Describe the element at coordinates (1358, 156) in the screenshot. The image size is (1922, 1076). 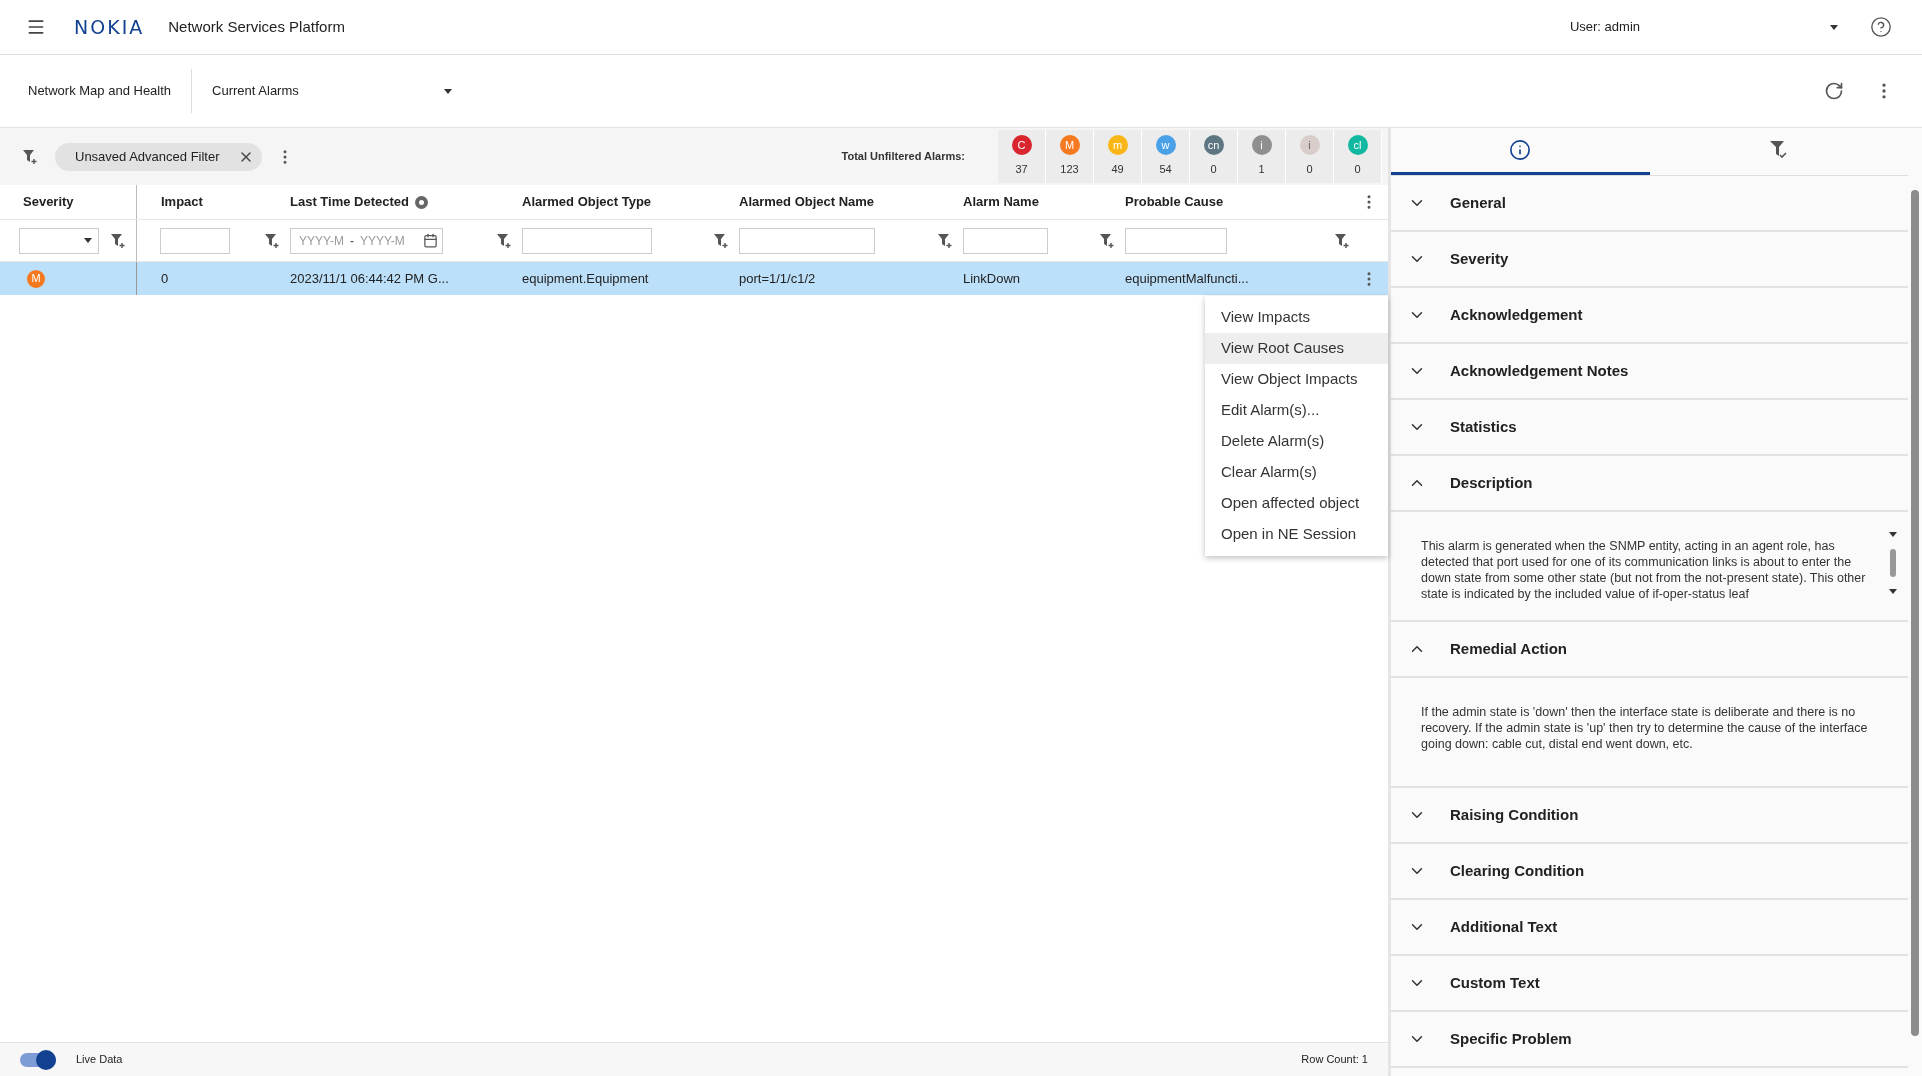
I see `alarm-counter: cl 0` at that location.